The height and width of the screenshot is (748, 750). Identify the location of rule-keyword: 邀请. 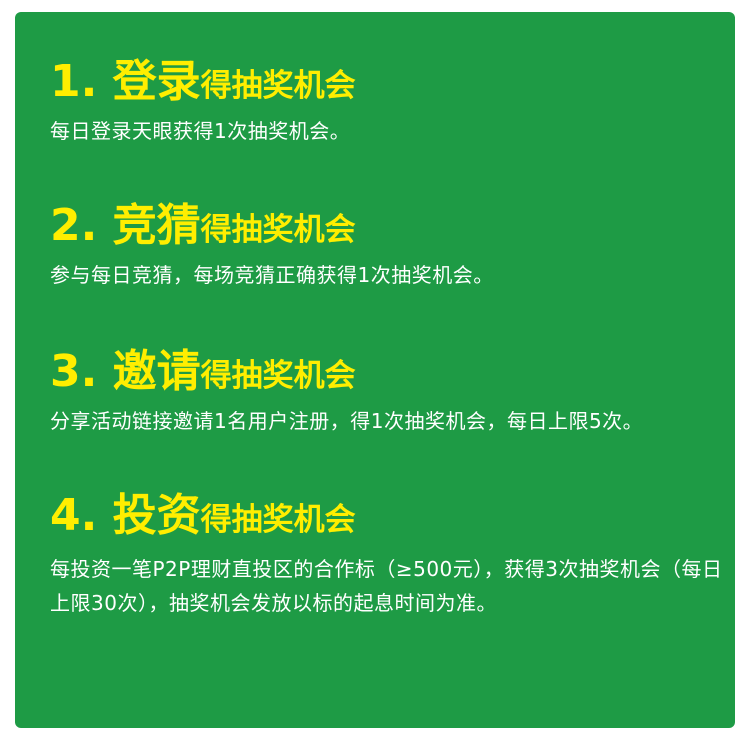
(156, 371).